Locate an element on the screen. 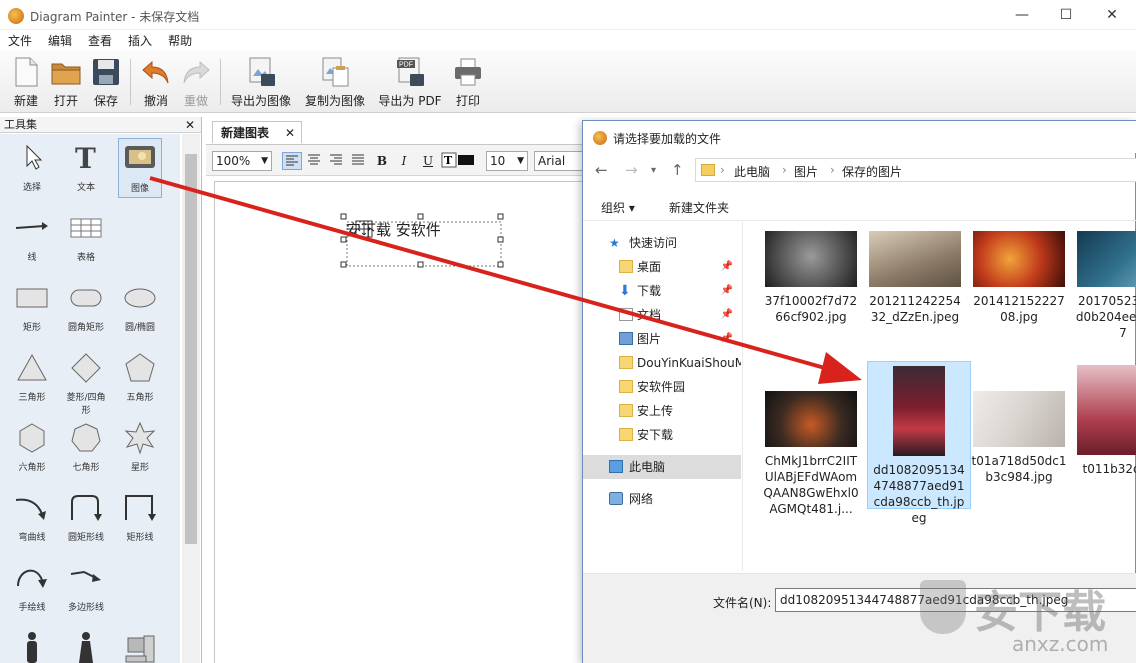  nav-folder-anruanjianyuan: 安软件园 is located at coordinates (662, 387).